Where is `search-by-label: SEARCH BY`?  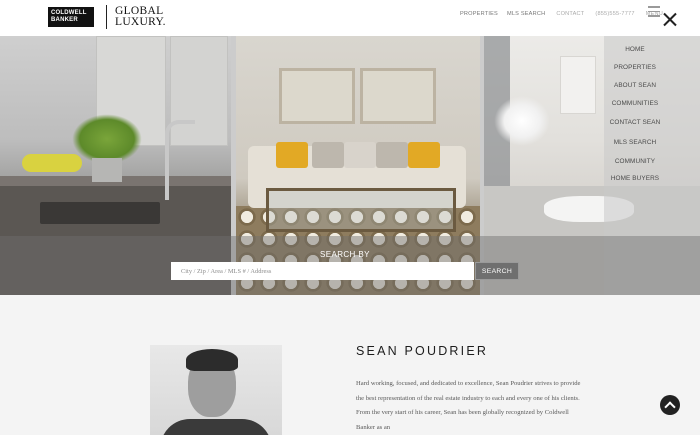 search-by-label: SEARCH BY is located at coordinates (345, 254).